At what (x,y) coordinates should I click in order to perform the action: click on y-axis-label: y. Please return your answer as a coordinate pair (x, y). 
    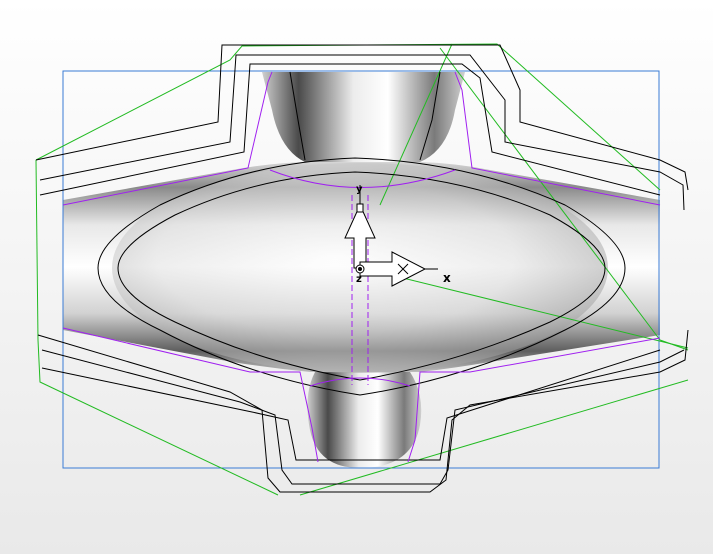
    Looking at the image, I should click on (359, 189).